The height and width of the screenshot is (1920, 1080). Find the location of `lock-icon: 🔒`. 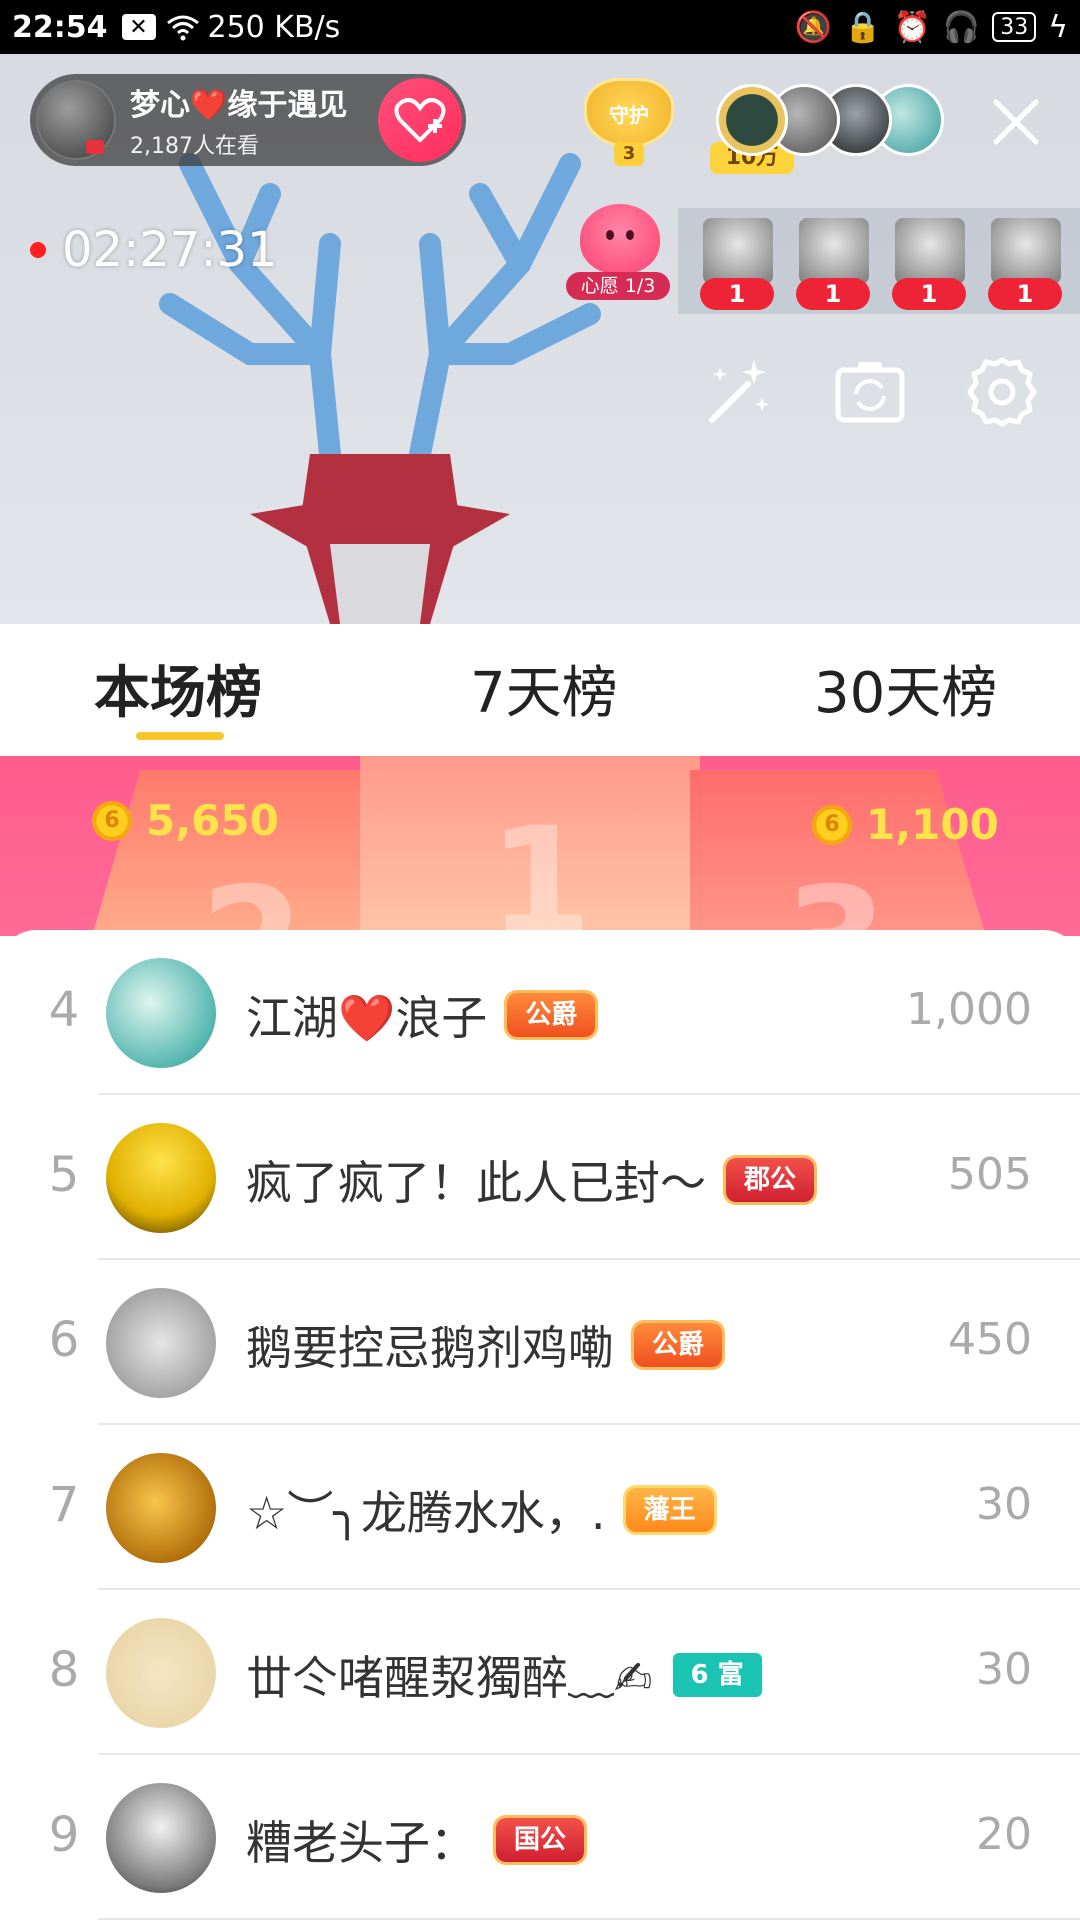

lock-icon: 🔒 is located at coordinates (863, 27).